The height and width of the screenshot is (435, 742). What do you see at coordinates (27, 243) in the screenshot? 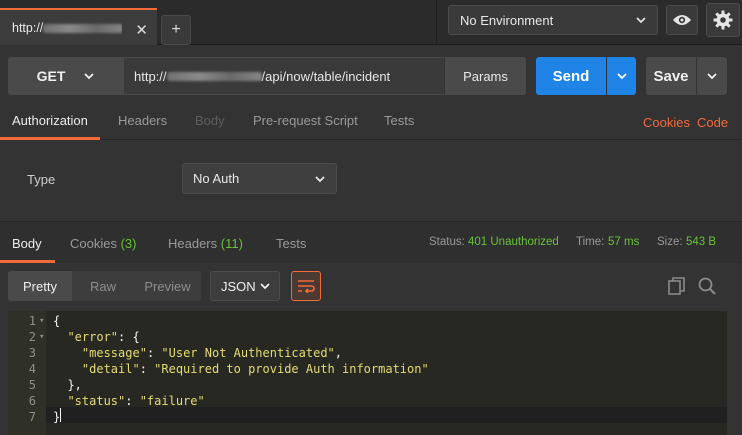
I see `response-tab-body: Body` at bounding box center [27, 243].